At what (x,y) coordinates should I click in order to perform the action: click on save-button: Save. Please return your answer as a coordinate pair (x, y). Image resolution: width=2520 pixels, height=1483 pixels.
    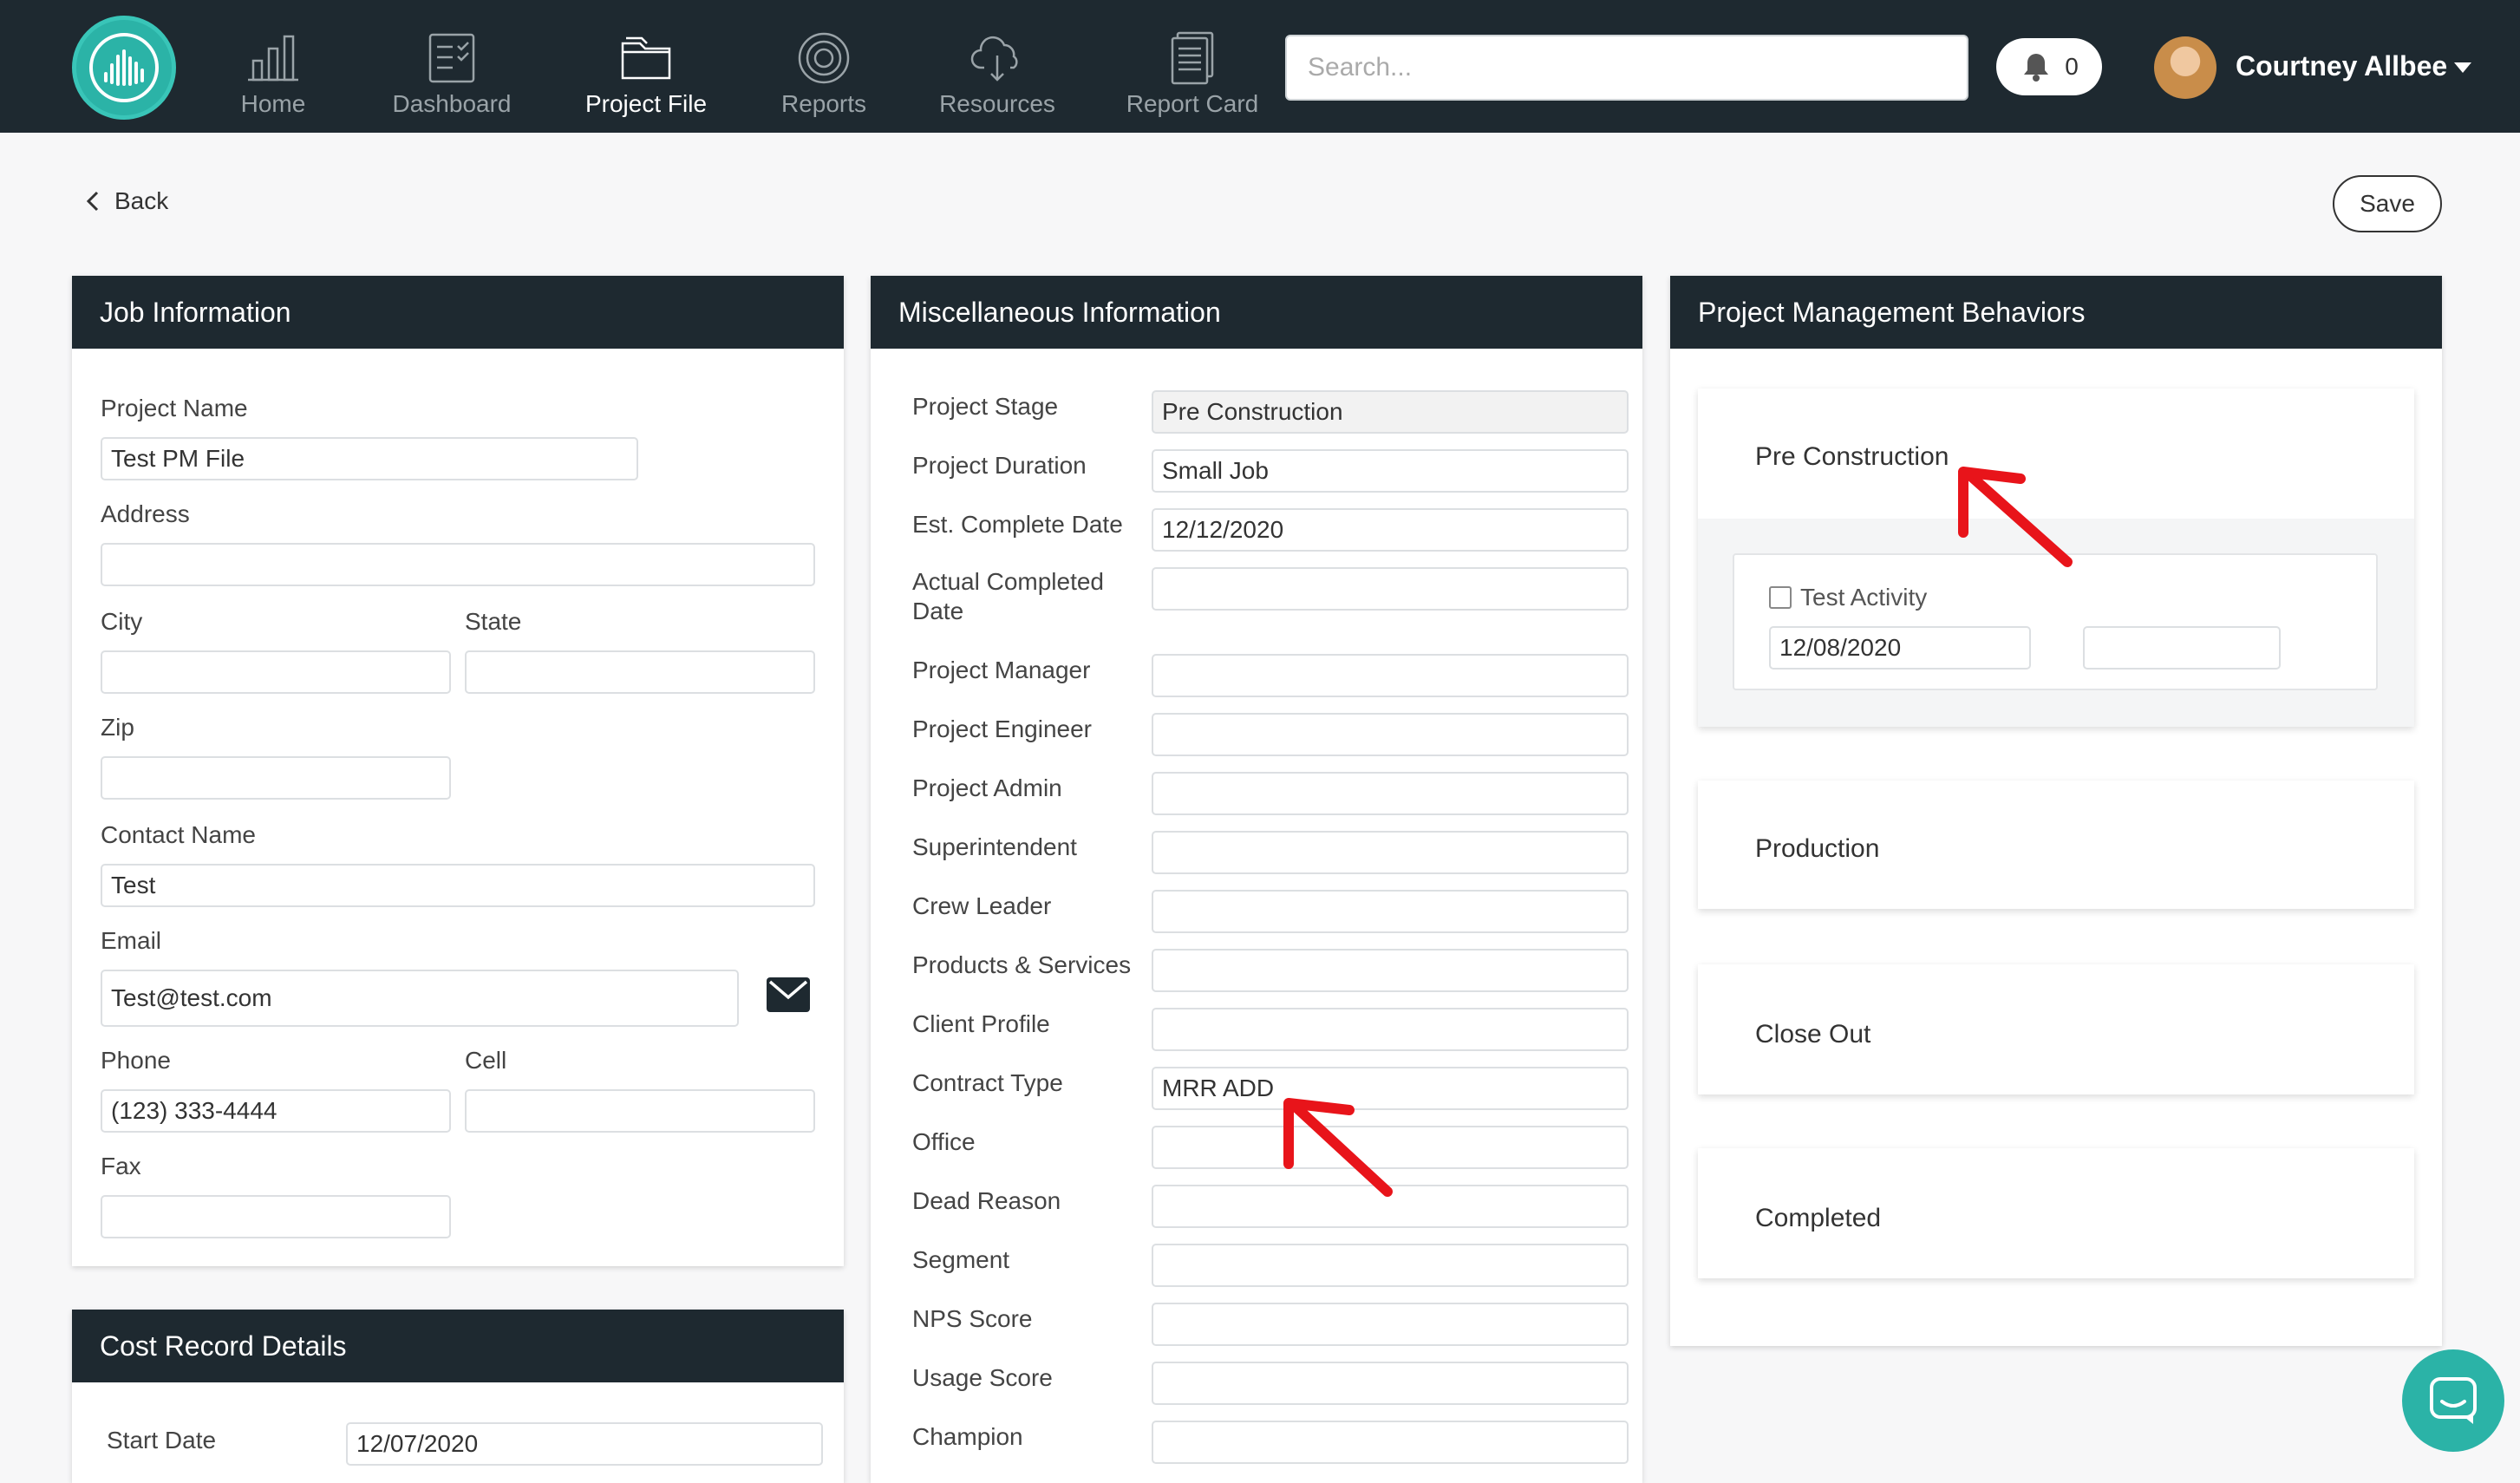
    Looking at the image, I should click on (2387, 203).